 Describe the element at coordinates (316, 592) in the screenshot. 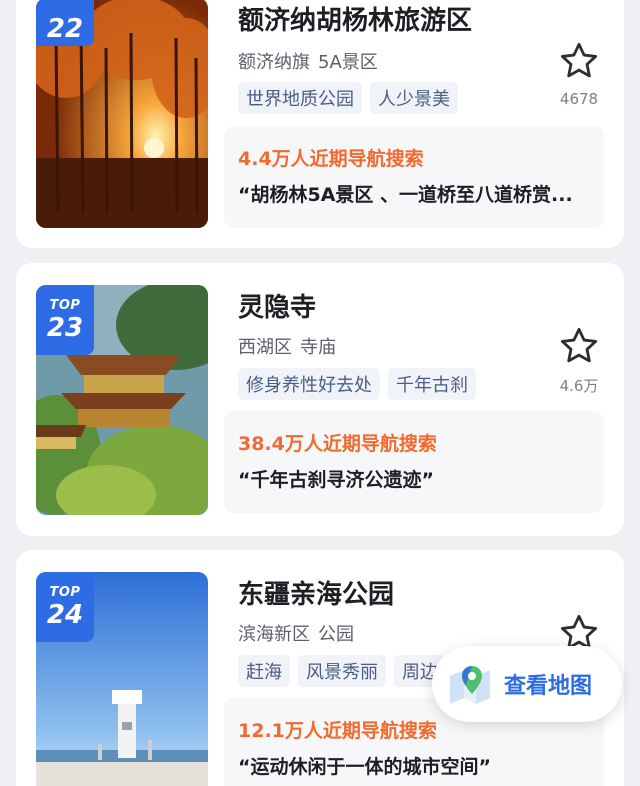

I see `attraction-name: 东疆亲海公园` at that location.